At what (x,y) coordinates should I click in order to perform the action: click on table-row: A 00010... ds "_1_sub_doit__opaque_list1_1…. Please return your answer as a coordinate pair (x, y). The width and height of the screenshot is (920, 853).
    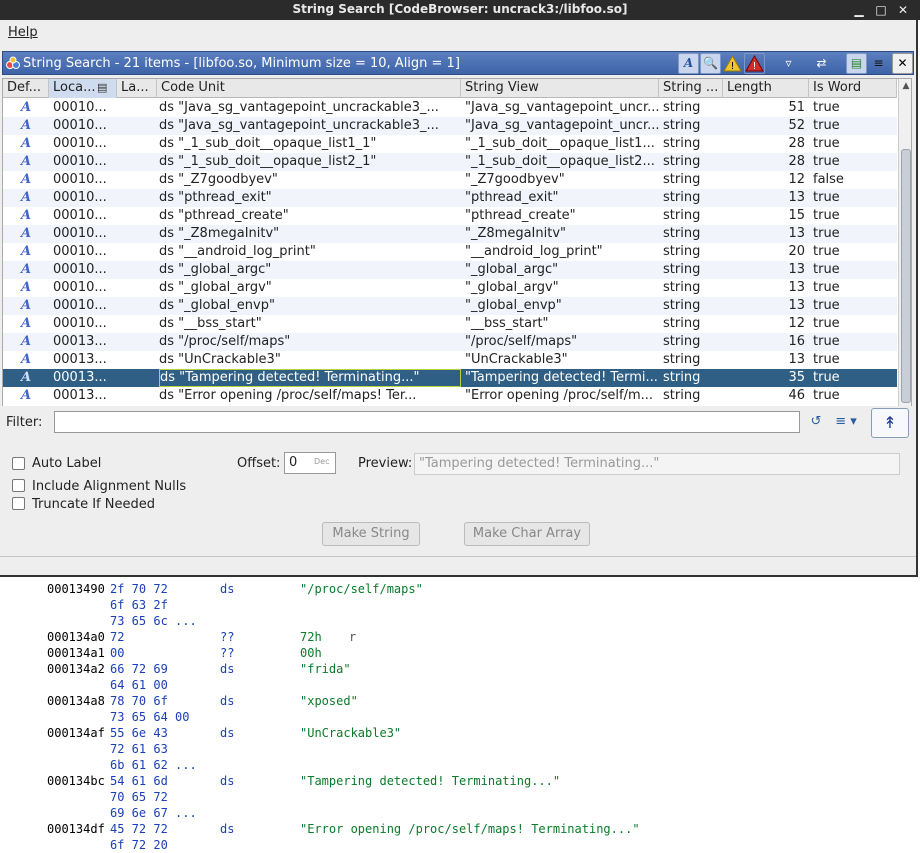
    Looking at the image, I should click on (450, 144).